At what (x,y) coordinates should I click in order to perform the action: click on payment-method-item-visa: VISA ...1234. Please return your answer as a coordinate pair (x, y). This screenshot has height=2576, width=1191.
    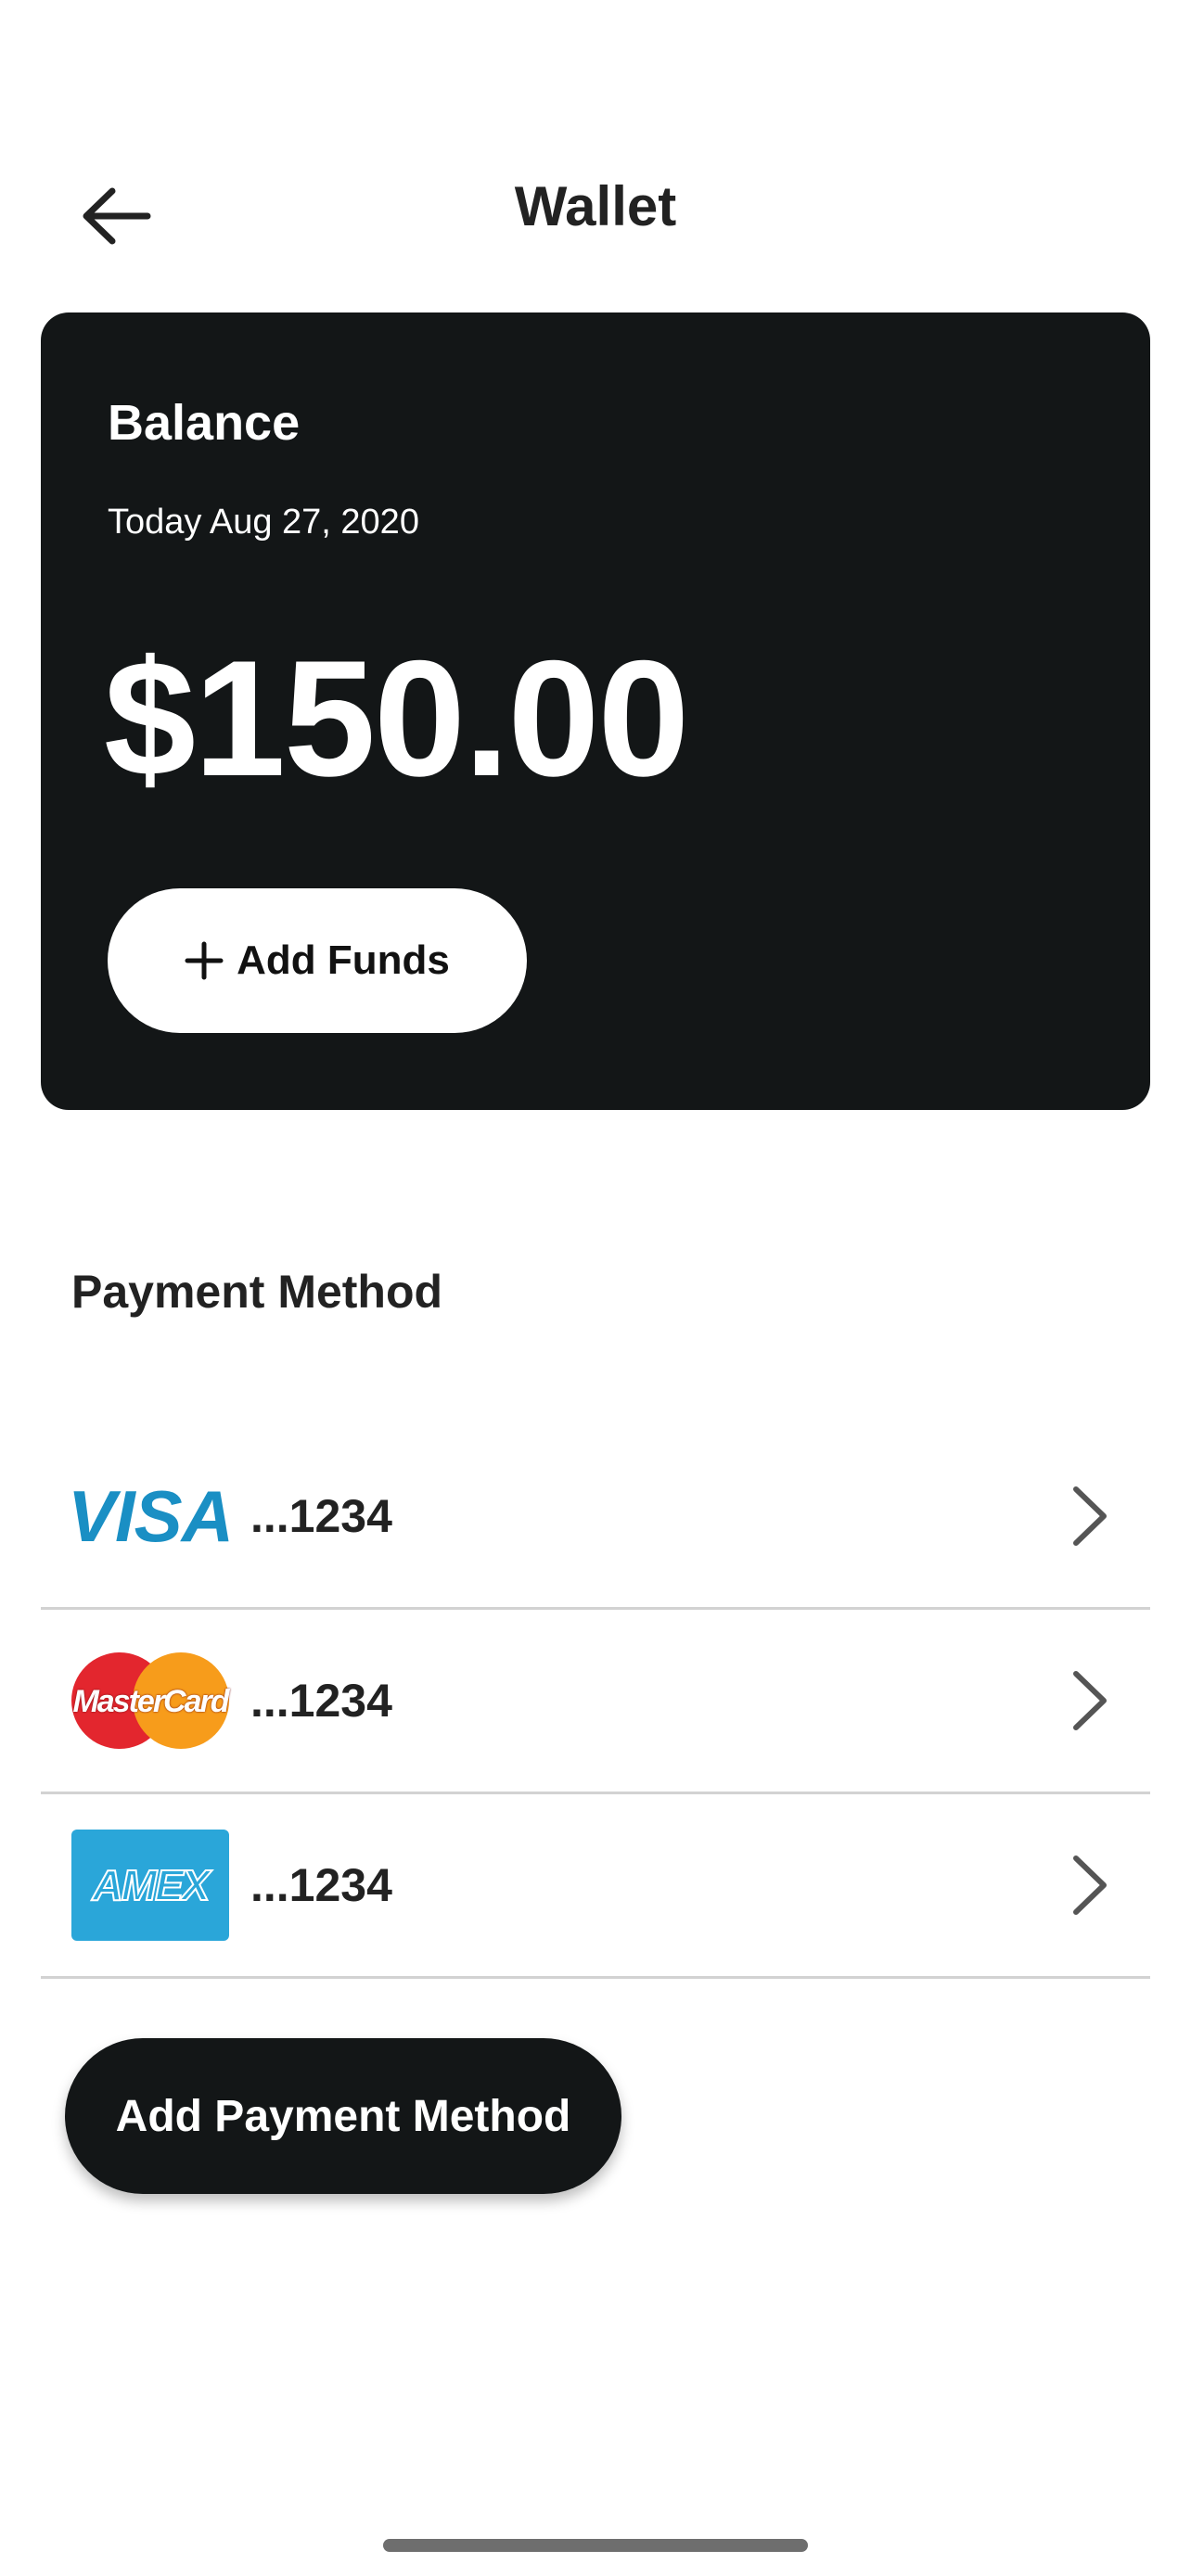
    Looking at the image, I should click on (595, 1518).